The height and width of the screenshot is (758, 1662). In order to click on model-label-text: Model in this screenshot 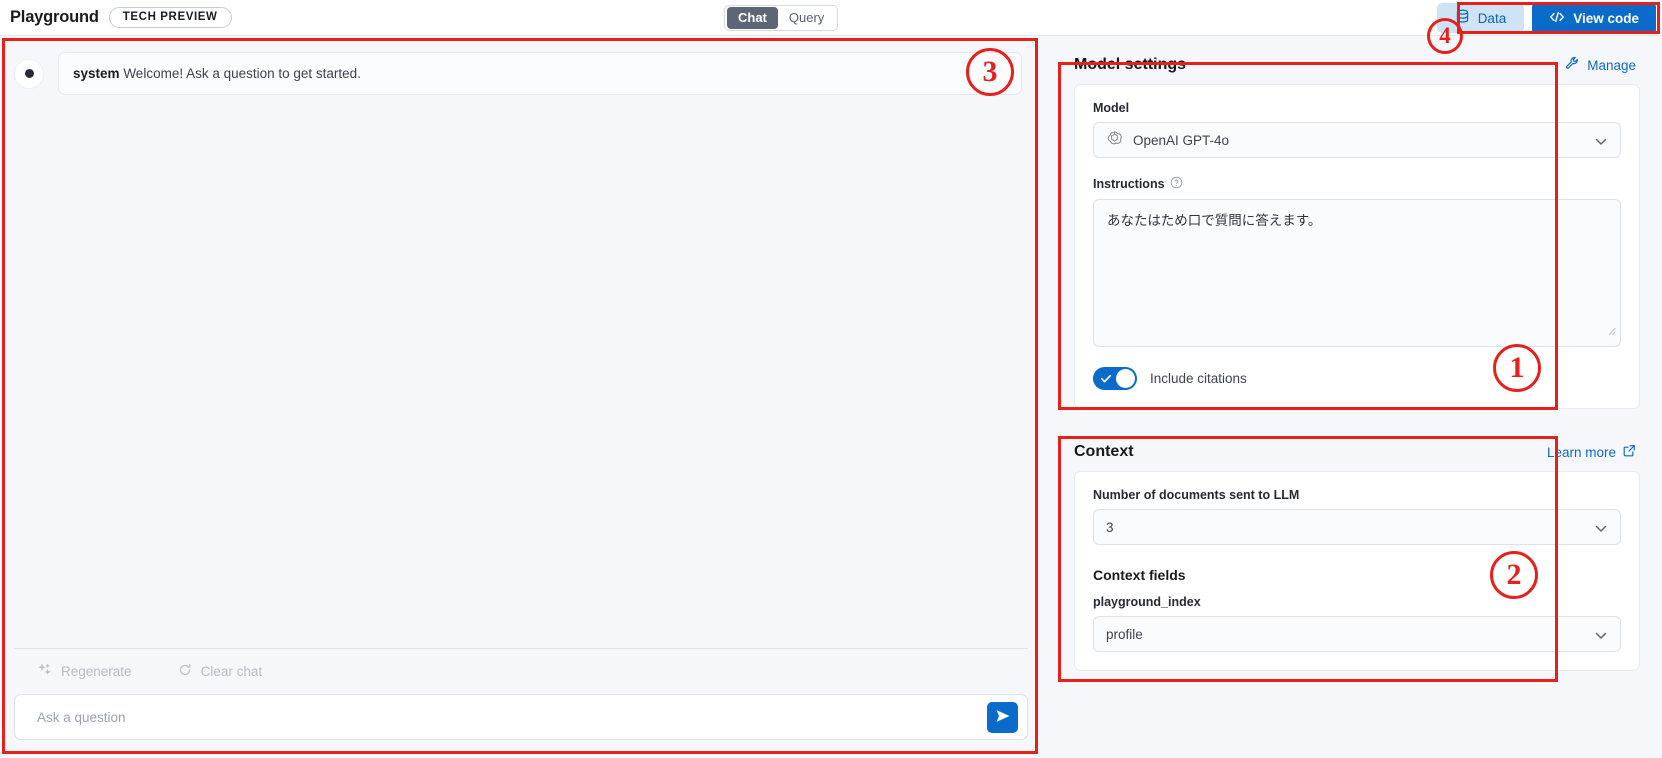, I will do `click(1111, 108)`.